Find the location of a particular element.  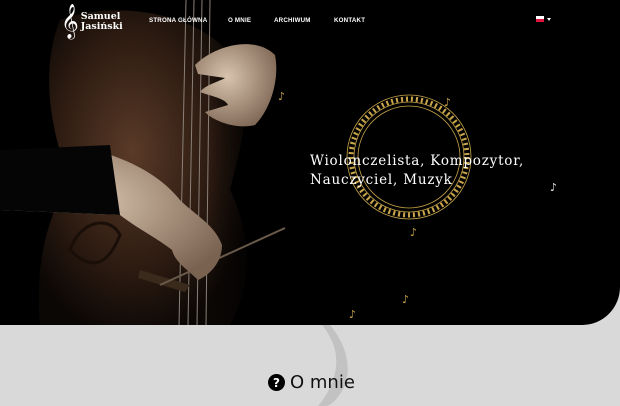

treble-clef-watermark-icon is located at coordinates (333, 365).